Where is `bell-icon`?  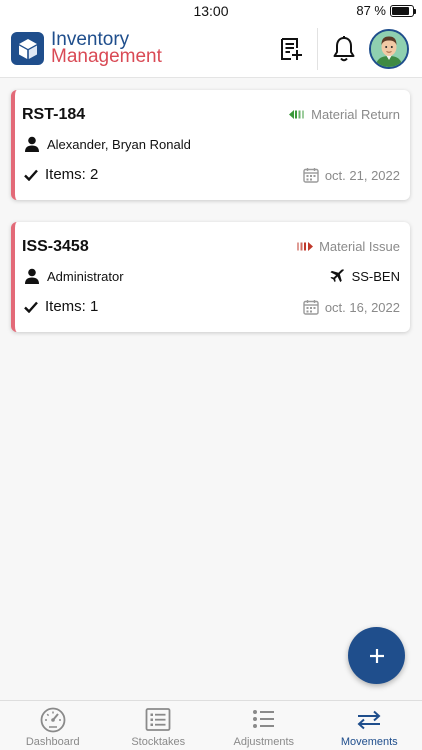
bell-icon is located at coordinates (344, 49).